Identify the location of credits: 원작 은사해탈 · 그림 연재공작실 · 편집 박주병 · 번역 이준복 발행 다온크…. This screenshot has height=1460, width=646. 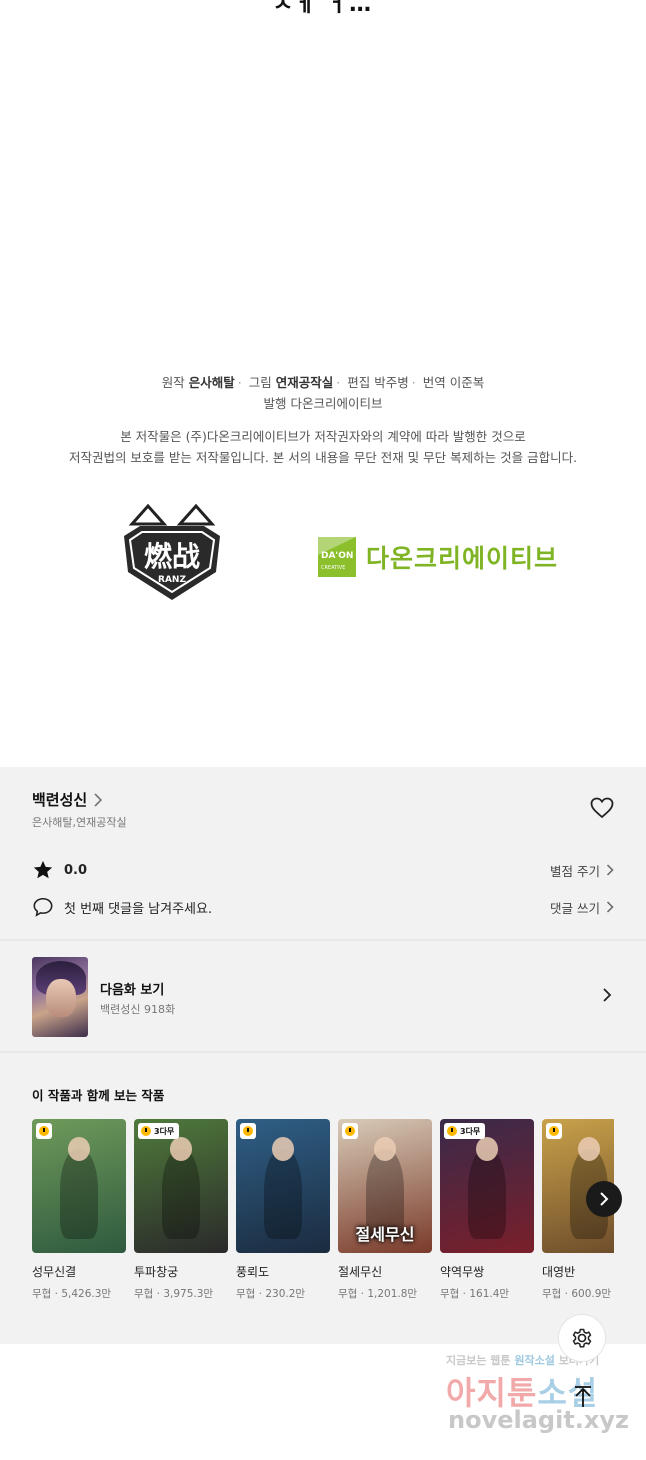
(323, 393).